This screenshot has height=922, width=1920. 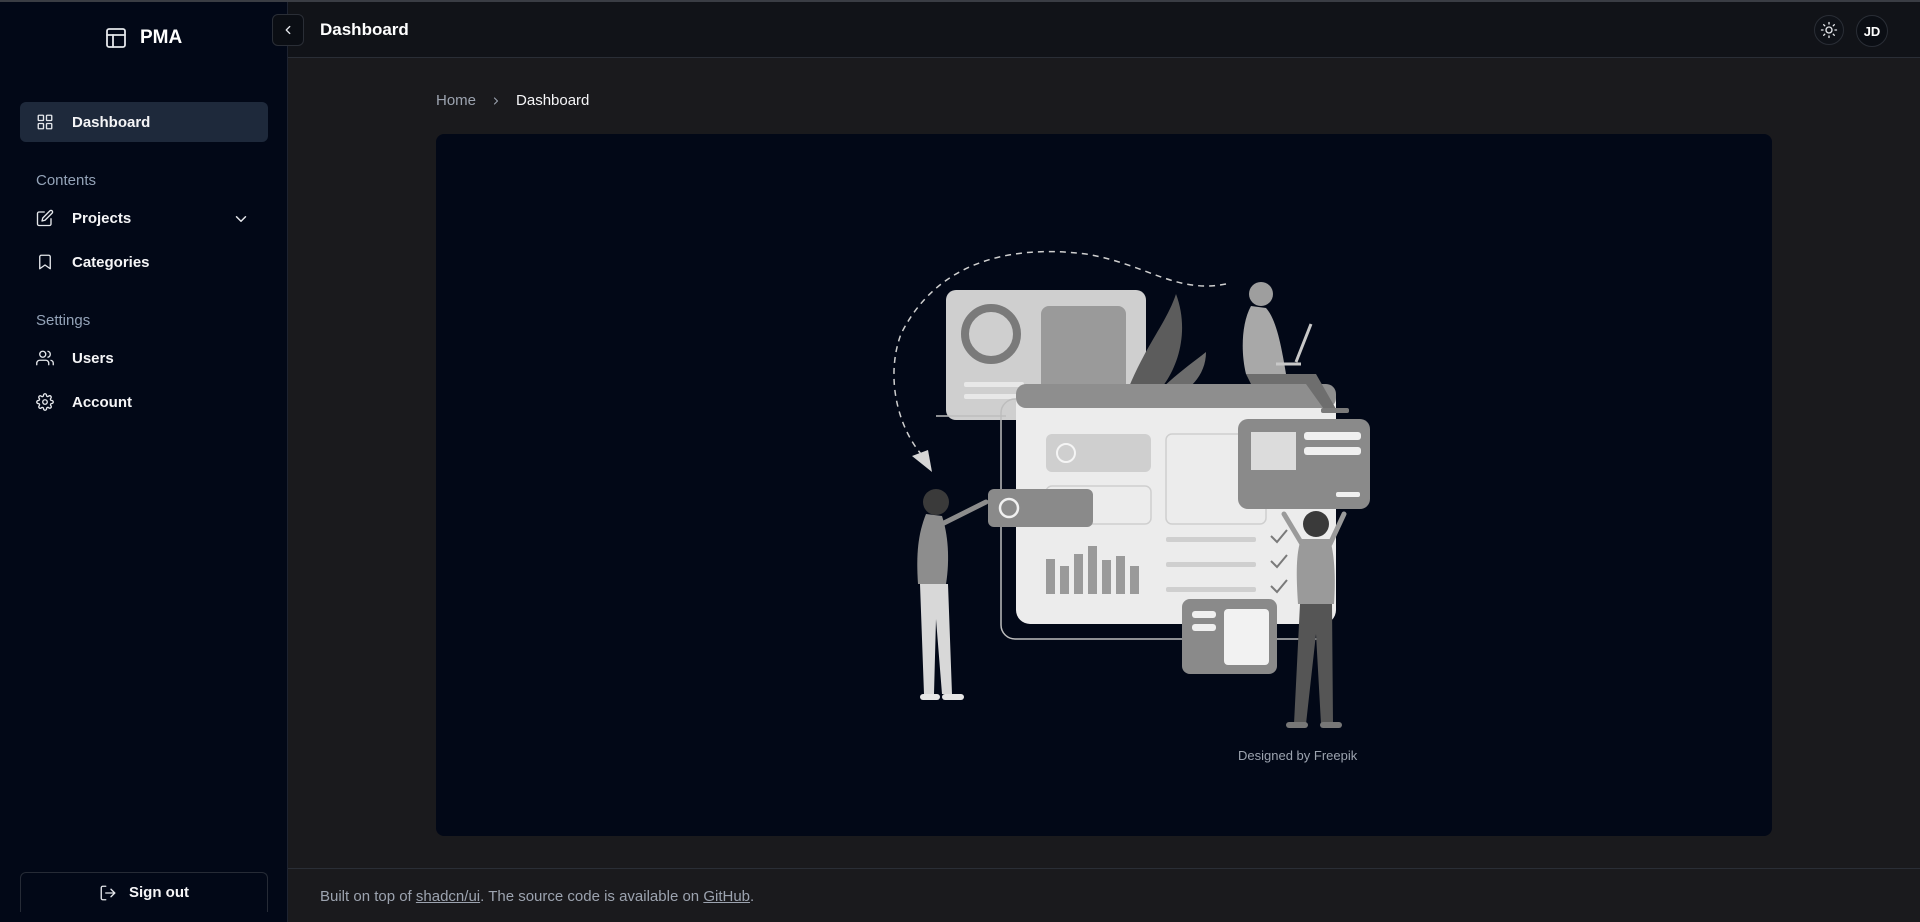 I want to click on top-header: Dashboard JD, so click(x=1096, y=30).